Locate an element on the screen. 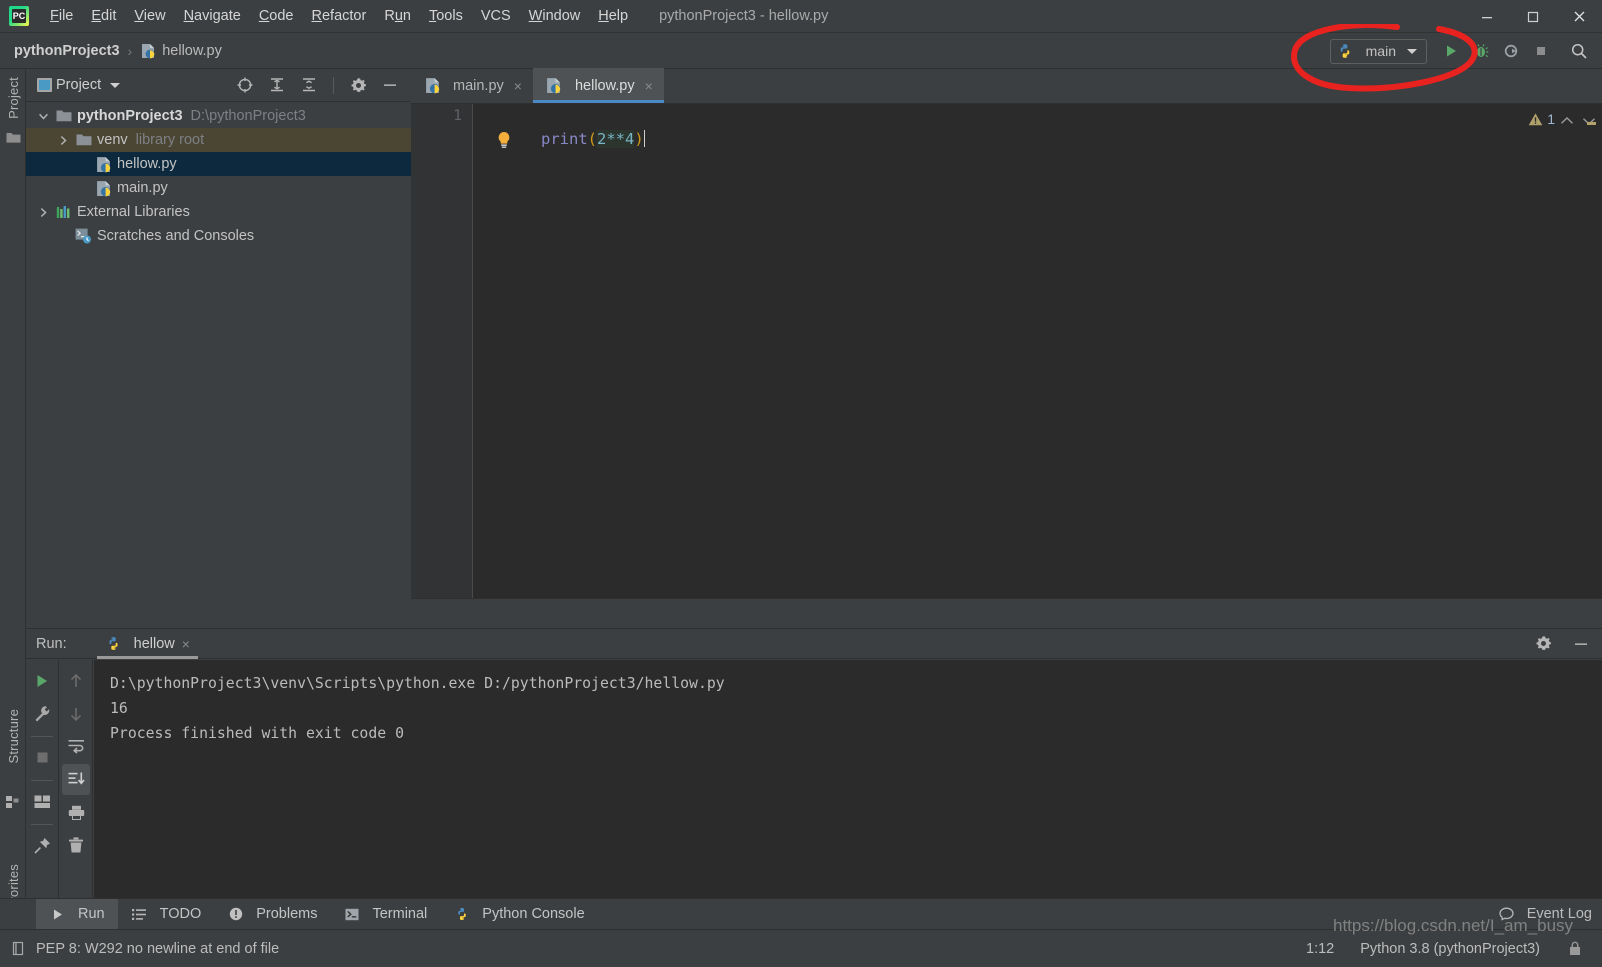  terminal-icon is located at coordinates (351, 914).